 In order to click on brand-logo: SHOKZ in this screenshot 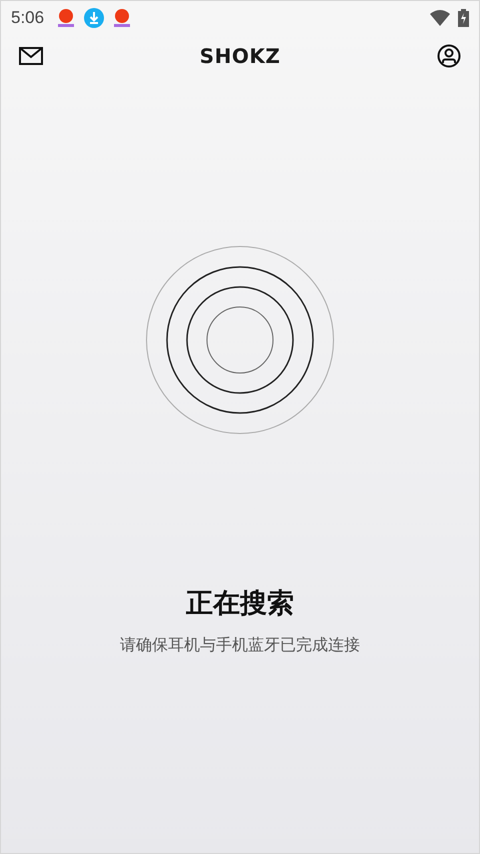, I will do `click(240, 56)`.